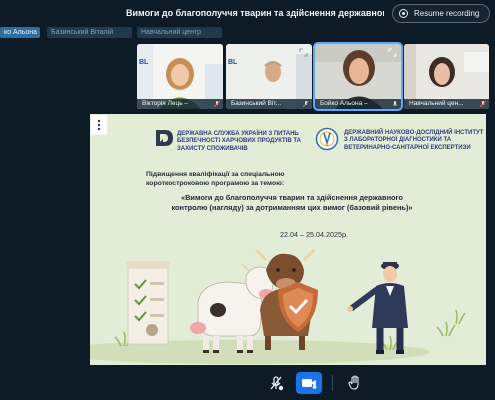 This screenshot has width=495, height=400. I want to click on more-options-icon, so click(99, 125).